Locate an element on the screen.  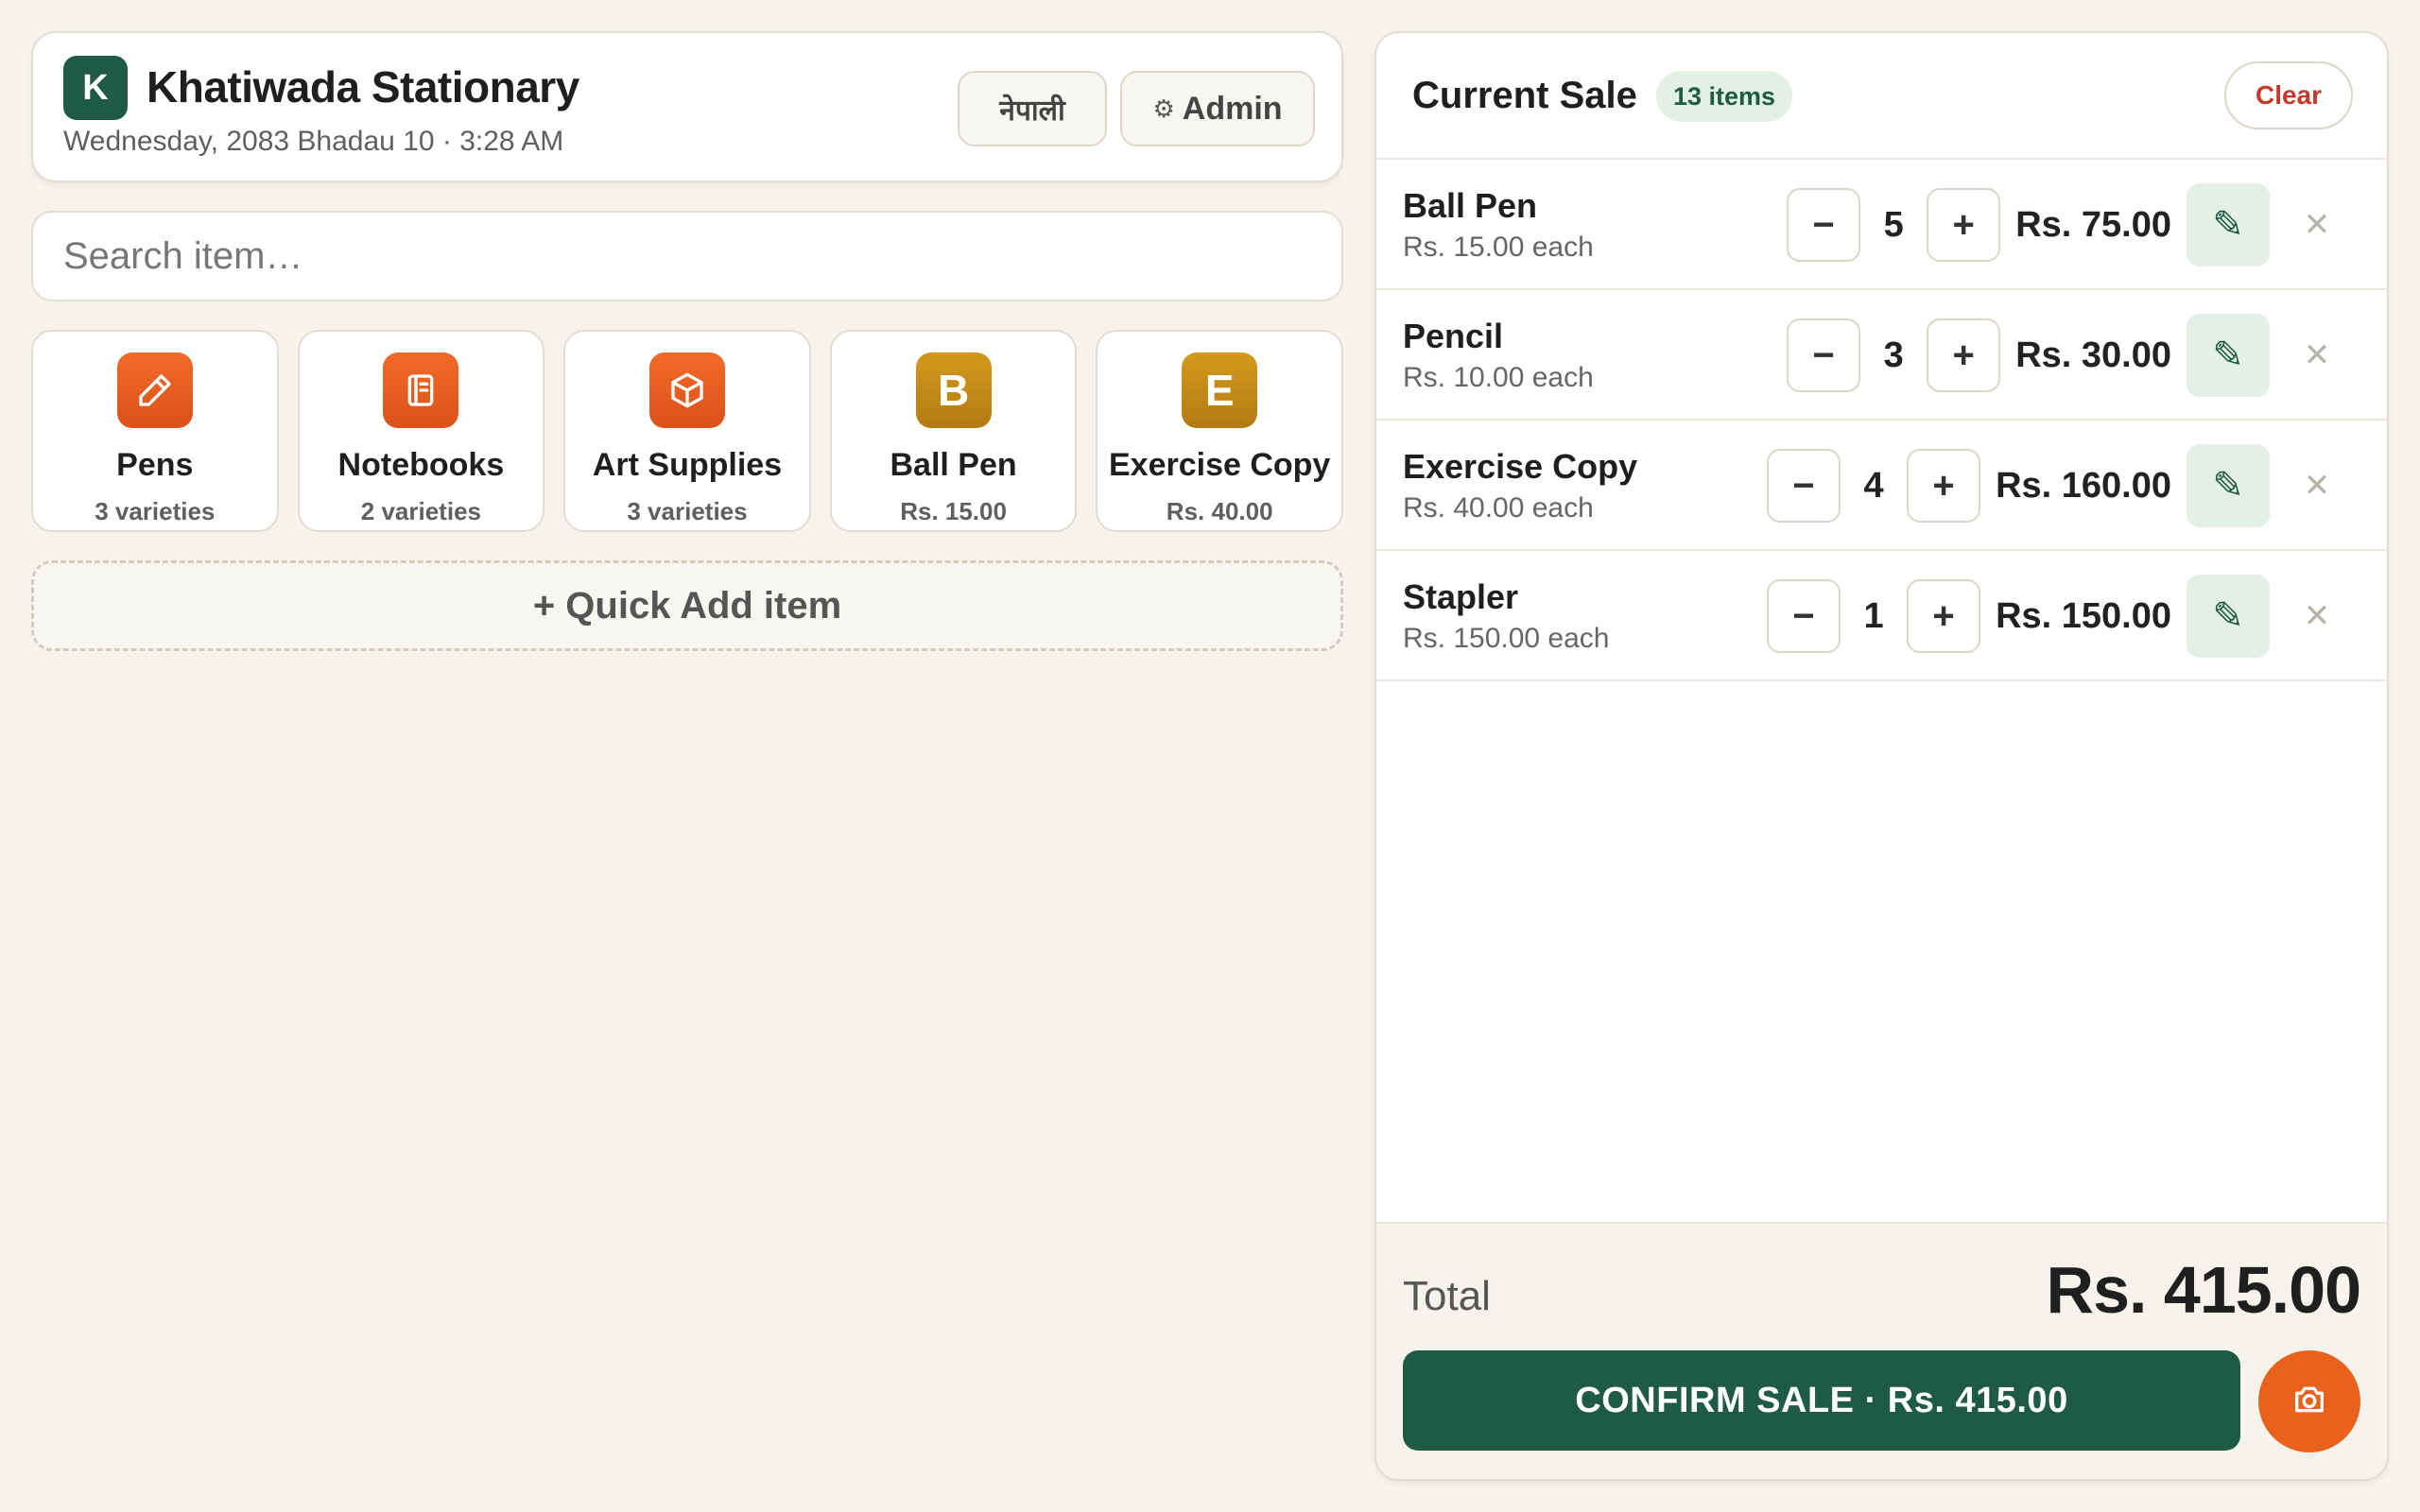
notebook-icon is located at coordinates (421, 390).